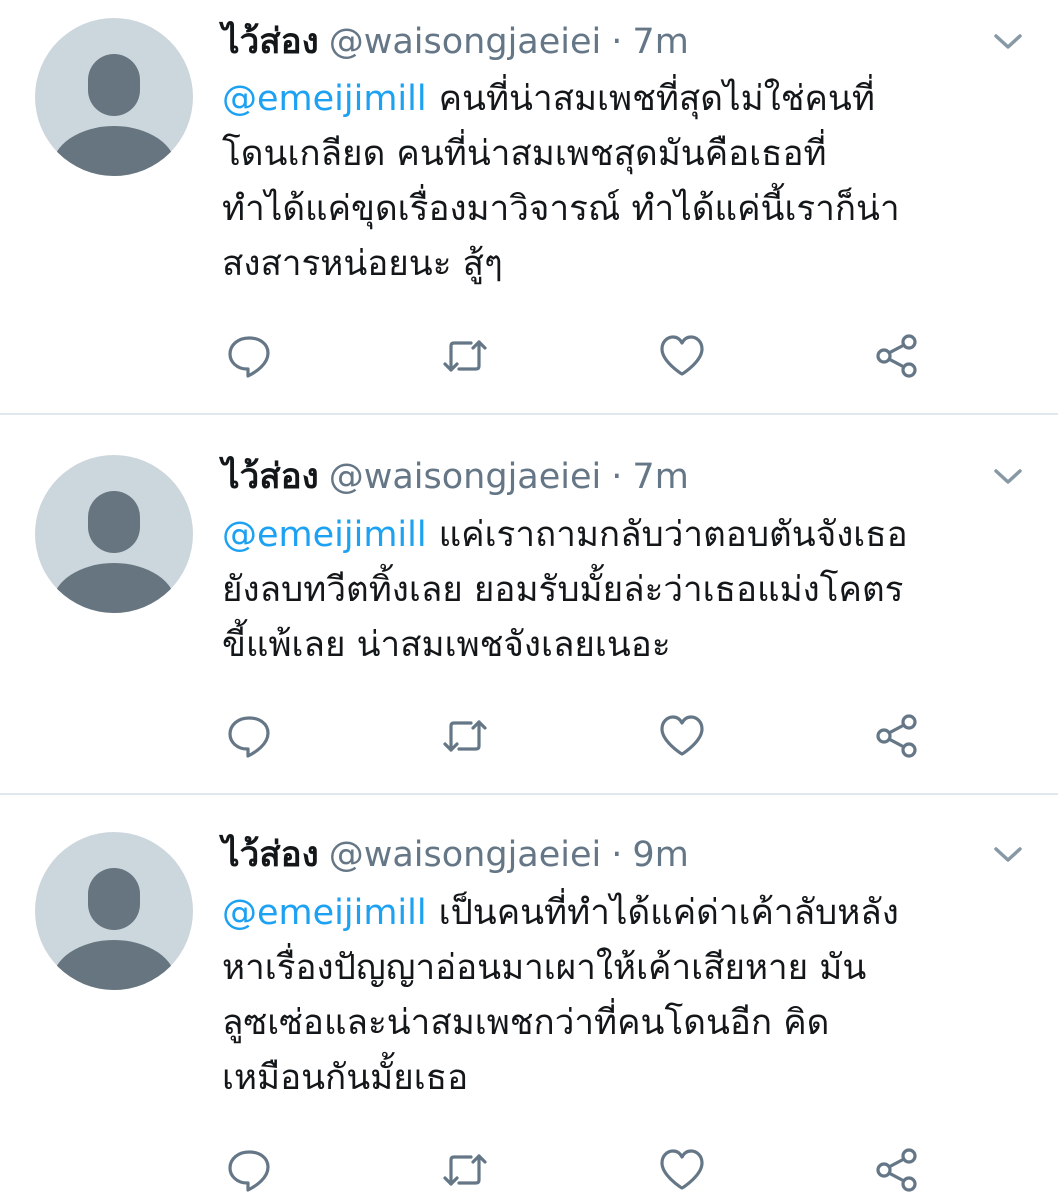 The image size is (1058, 1200). I want to click on tweet-line: เหมือนกันมั้ยเธอ, so click(345, 1078).